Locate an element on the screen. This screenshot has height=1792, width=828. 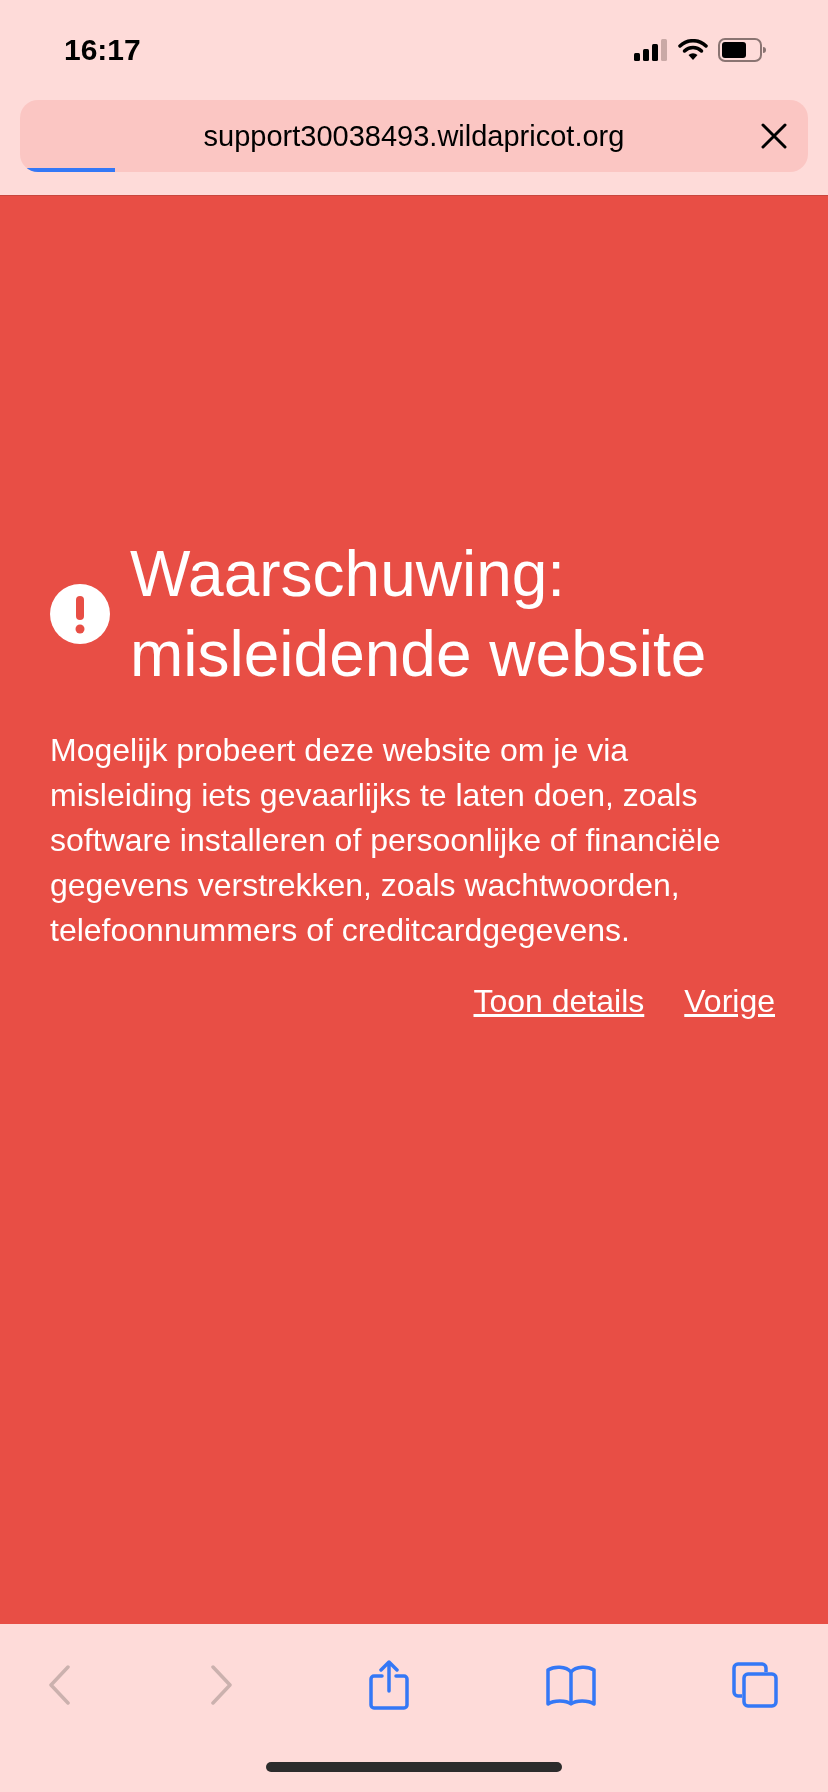
signal-icon is located at coordinates (651, 50).